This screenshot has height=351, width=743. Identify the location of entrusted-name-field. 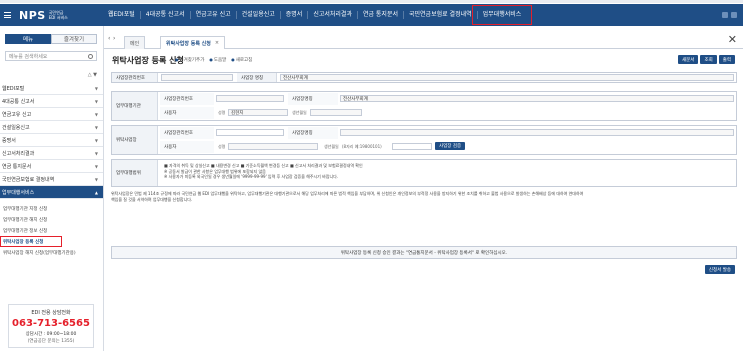
(537, 132).